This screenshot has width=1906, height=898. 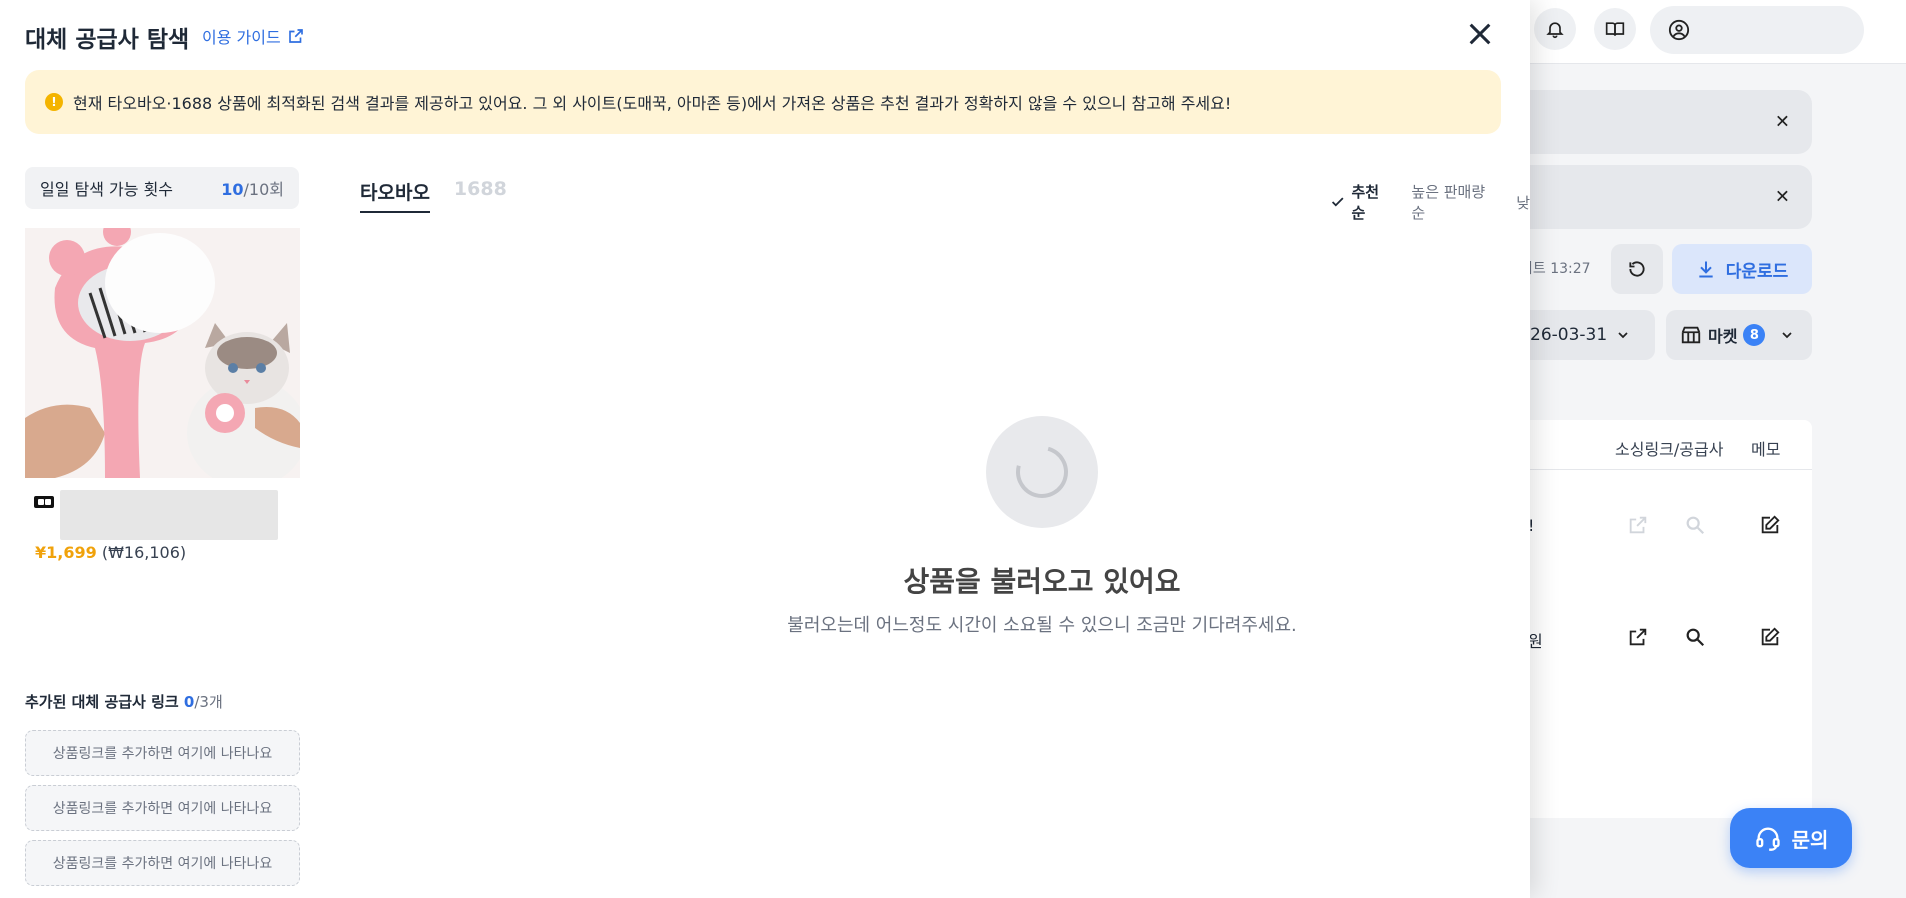 What do you see at coordinates (144, 552) in the screenshot?
I see `price-krw: (₩16,106)` at bounding box center [144, 552].